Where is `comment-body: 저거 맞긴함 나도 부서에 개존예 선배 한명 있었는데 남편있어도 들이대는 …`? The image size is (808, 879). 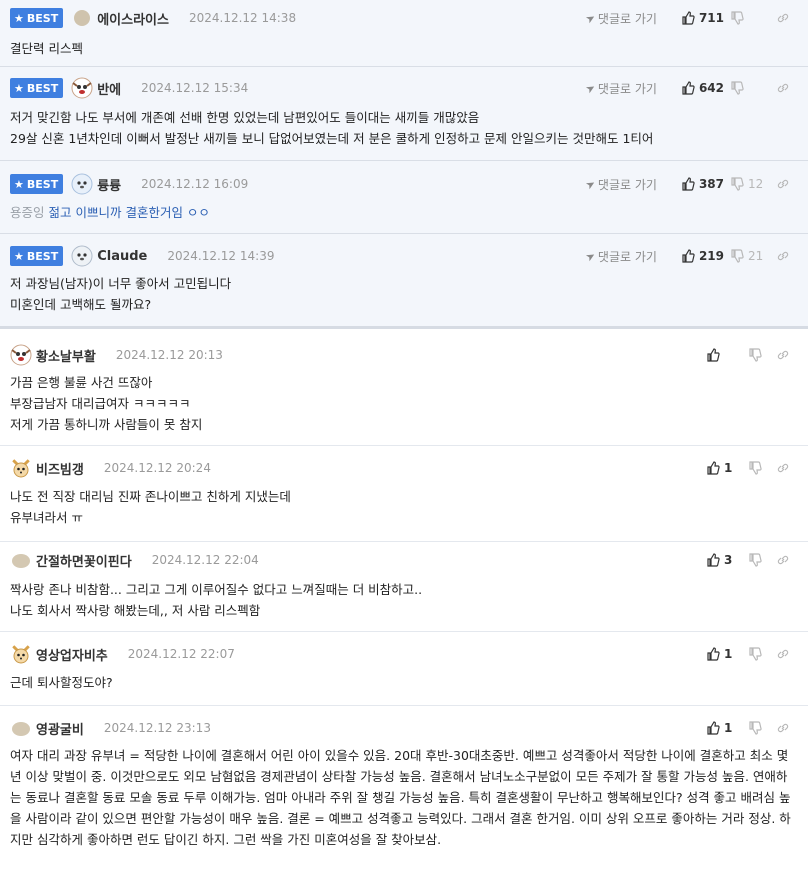 comment-body: 저거 맞긴함 나도 부서에 개존예 선배 한명 있었는데 남편있어도 들이대는 … is located at coordinates (332, 128).